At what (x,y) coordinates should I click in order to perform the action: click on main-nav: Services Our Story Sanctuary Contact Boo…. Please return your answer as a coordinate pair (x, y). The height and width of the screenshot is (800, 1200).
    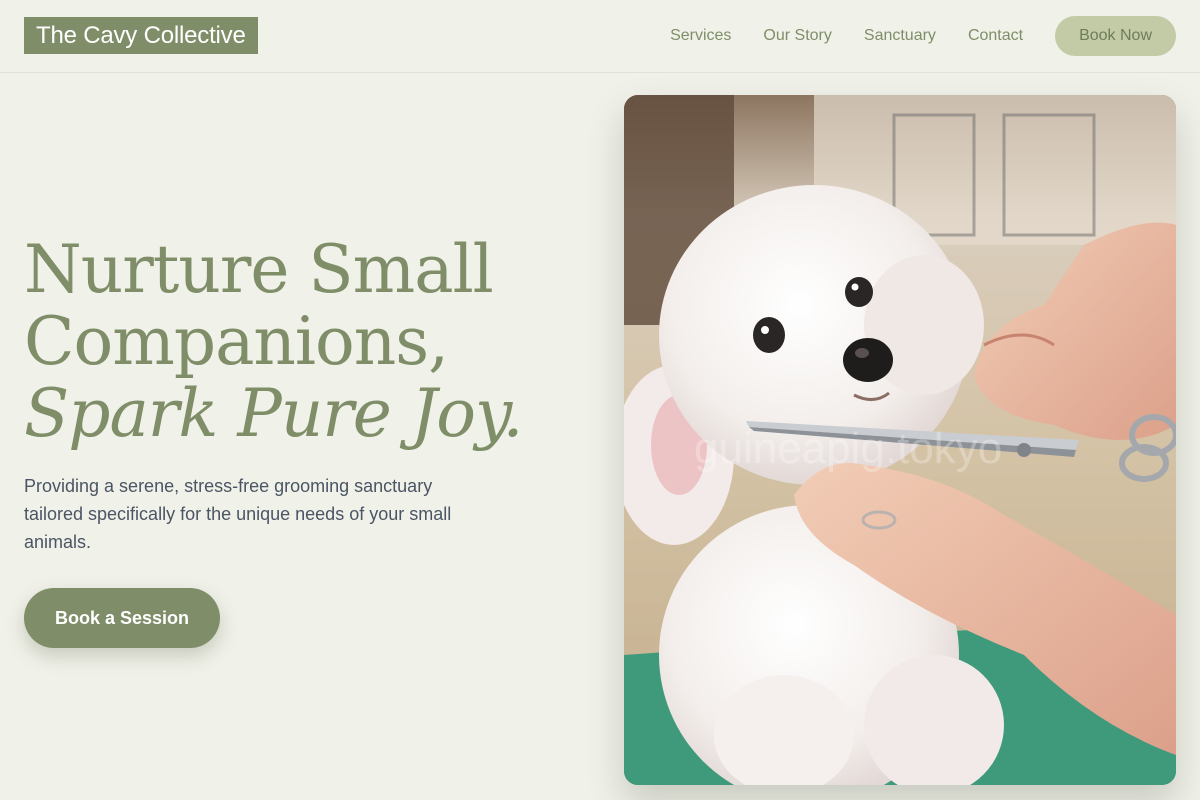
    Looking at the image, I should click on (923, 36).